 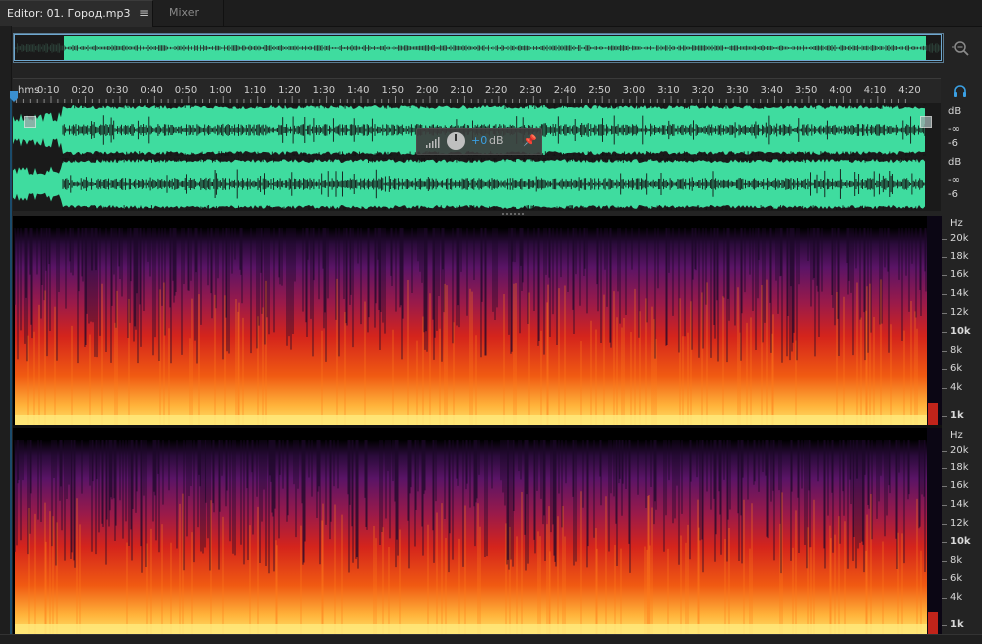 What do you see at coordinates (461, 90) in the screenshot?
I see `ruler-tick-label: 2:10` at bounding box center [461, 90].